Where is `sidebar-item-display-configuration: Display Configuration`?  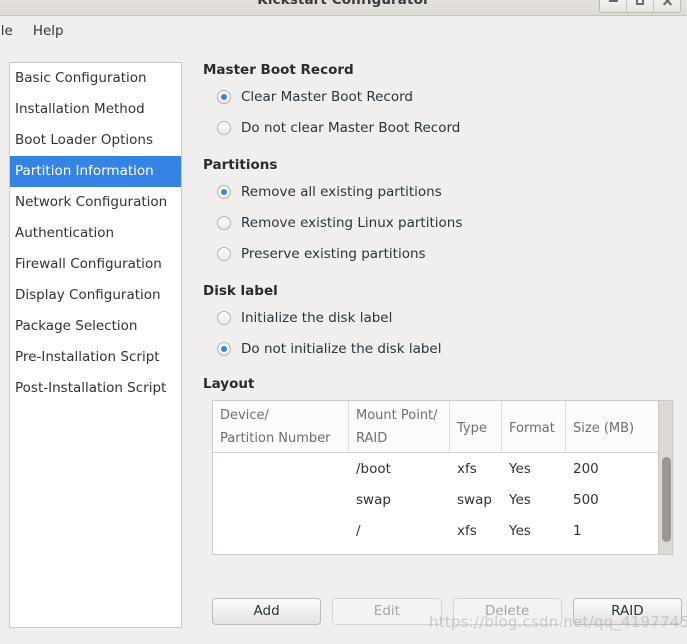 sidebar-item-display-configuration: Display Configuration is located at coordinates (95, 295).